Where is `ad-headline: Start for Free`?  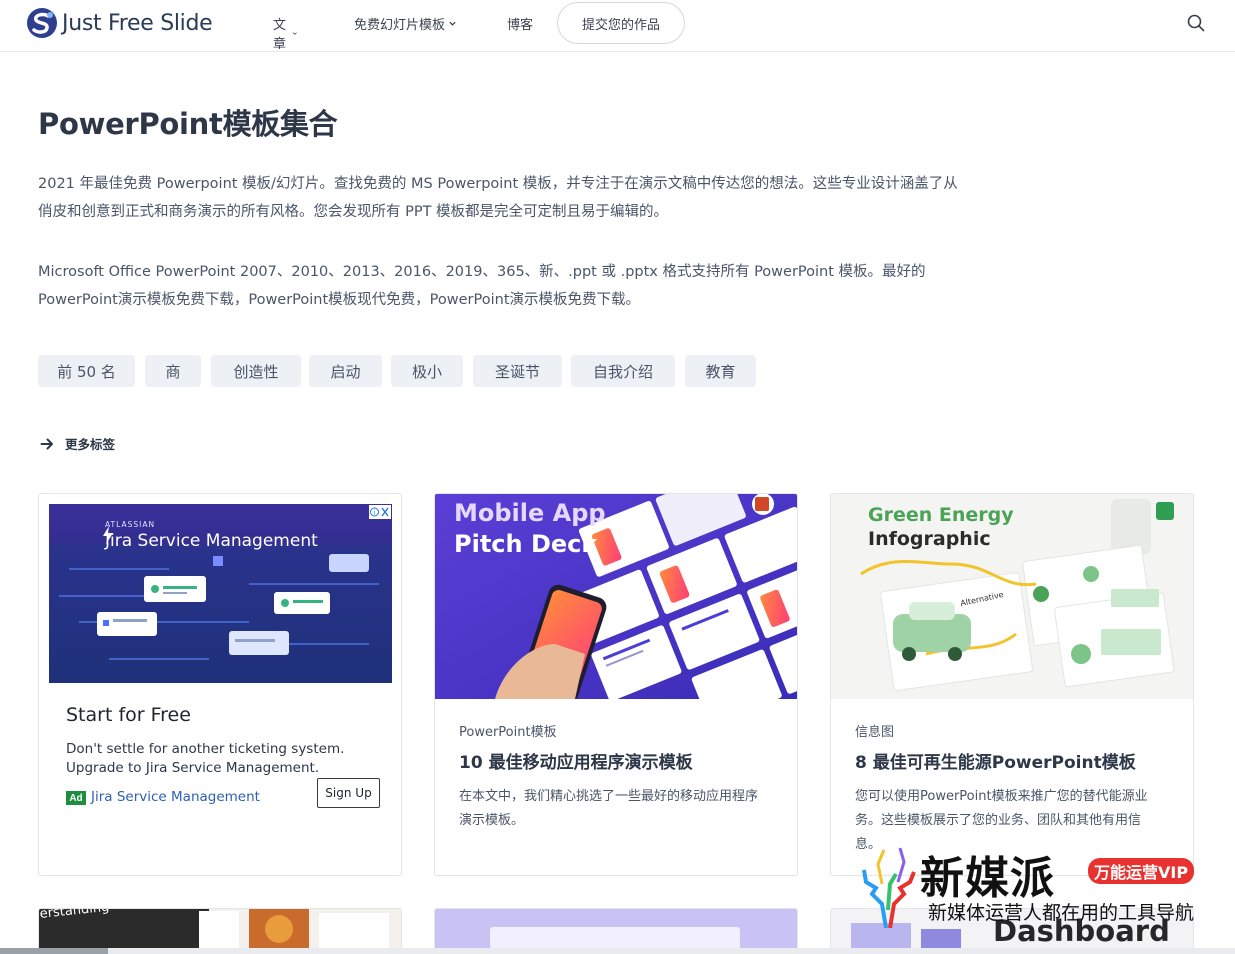
ad-headline: Start for Free is located at coordinates (128, 715).